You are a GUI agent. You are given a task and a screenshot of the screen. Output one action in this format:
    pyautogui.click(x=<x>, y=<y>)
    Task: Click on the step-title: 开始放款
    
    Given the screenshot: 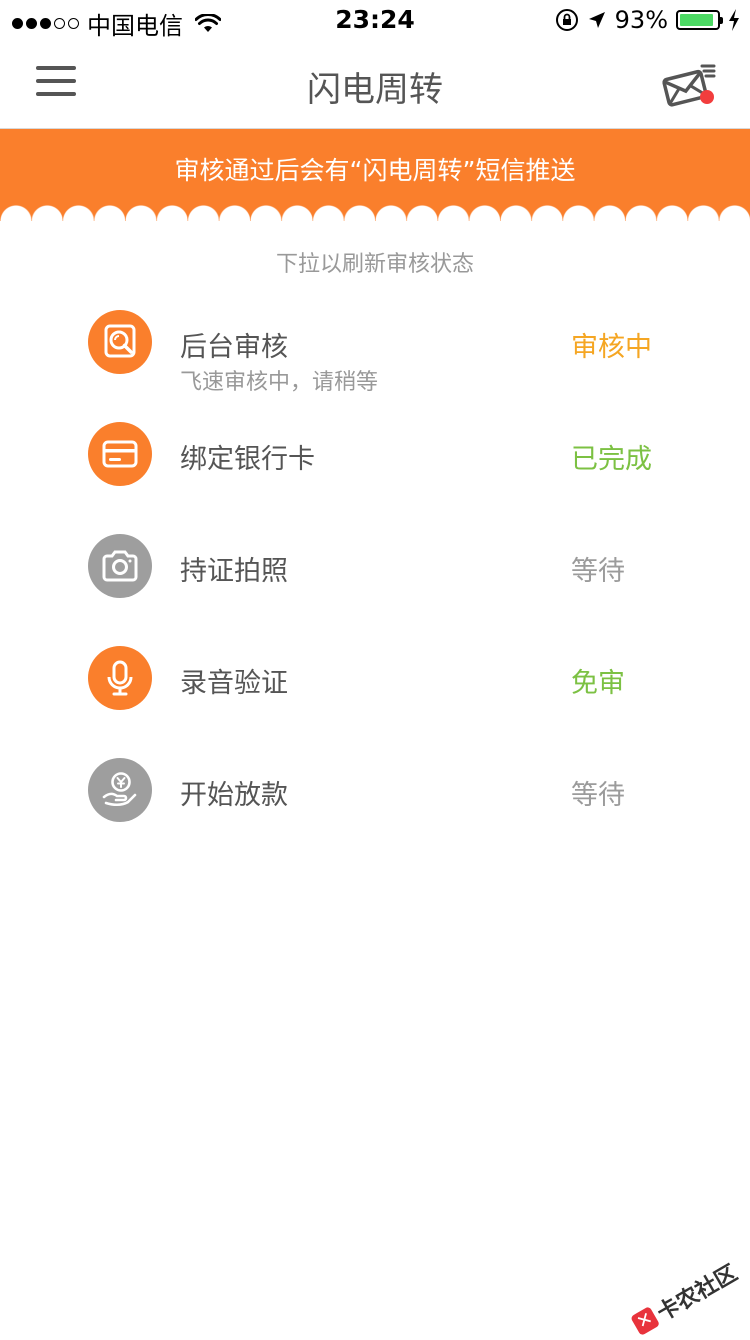 What is the action you would take?
    pyautogui.click(x=234, y=795)
    